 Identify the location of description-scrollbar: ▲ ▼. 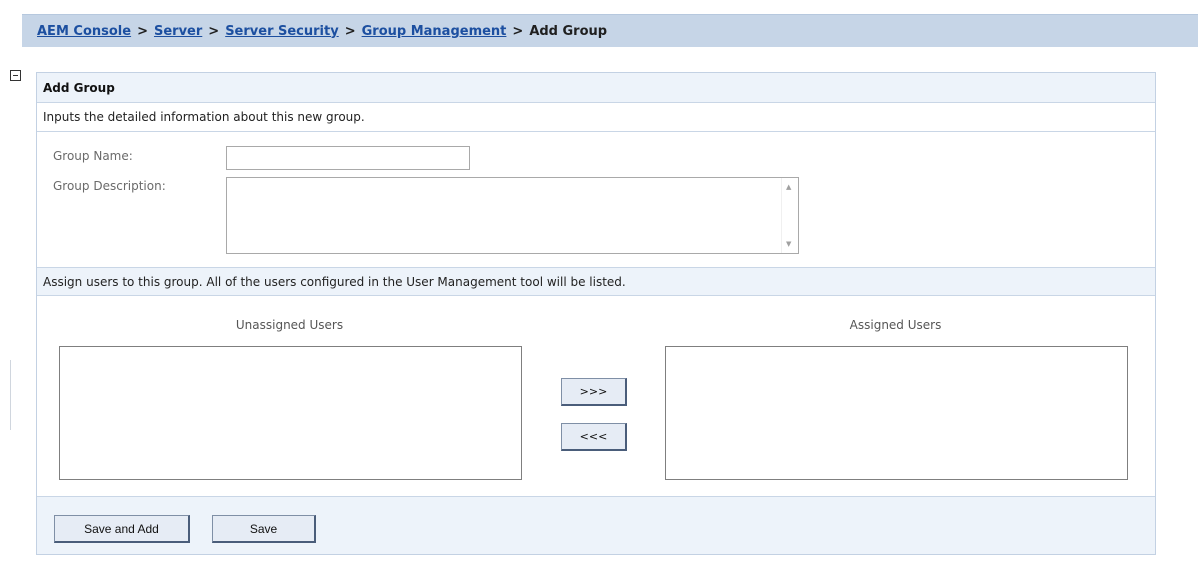
(789, 215).